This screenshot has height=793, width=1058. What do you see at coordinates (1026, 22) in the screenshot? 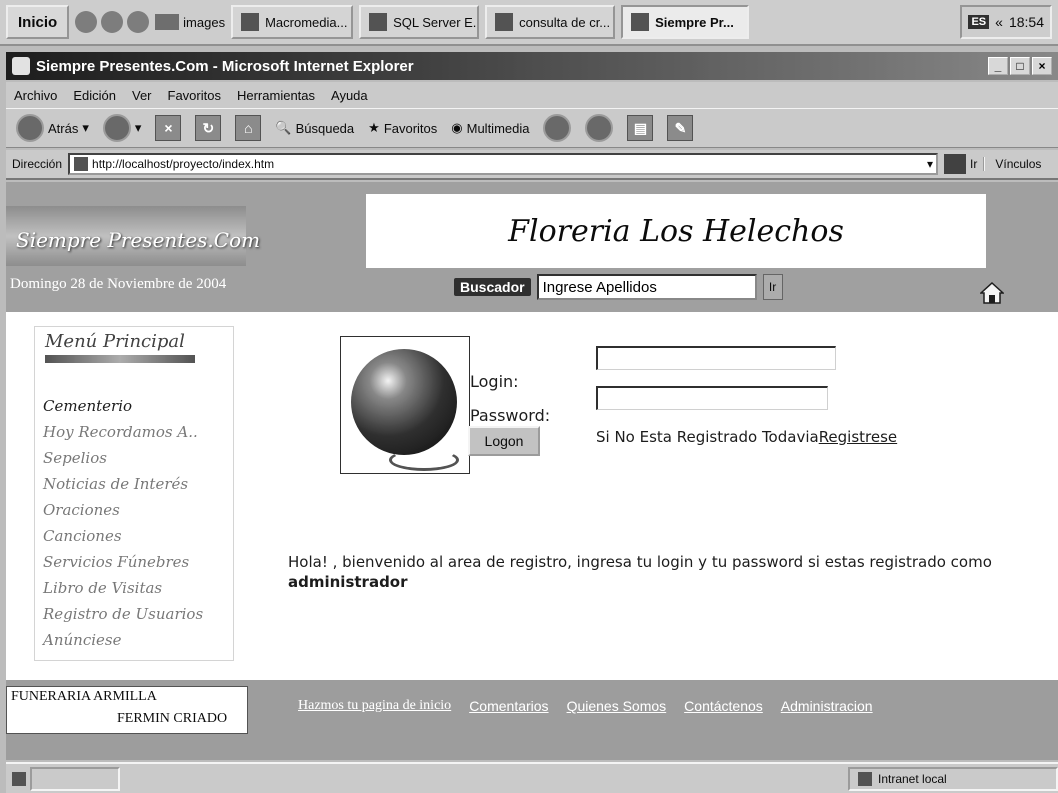
I see `clock: 18:54` at bounding box center [1026, 22].